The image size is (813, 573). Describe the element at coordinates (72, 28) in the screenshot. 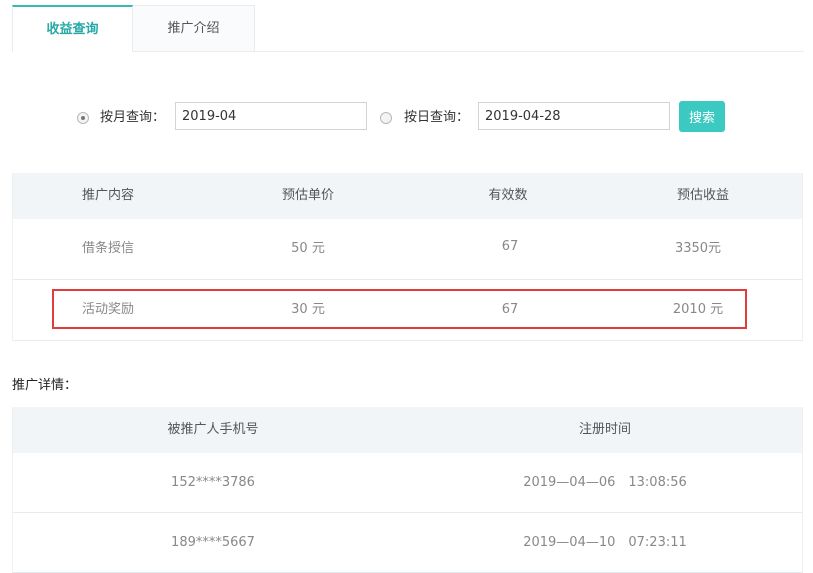

I see `tab-earnings-query: 收益查询` at that location.